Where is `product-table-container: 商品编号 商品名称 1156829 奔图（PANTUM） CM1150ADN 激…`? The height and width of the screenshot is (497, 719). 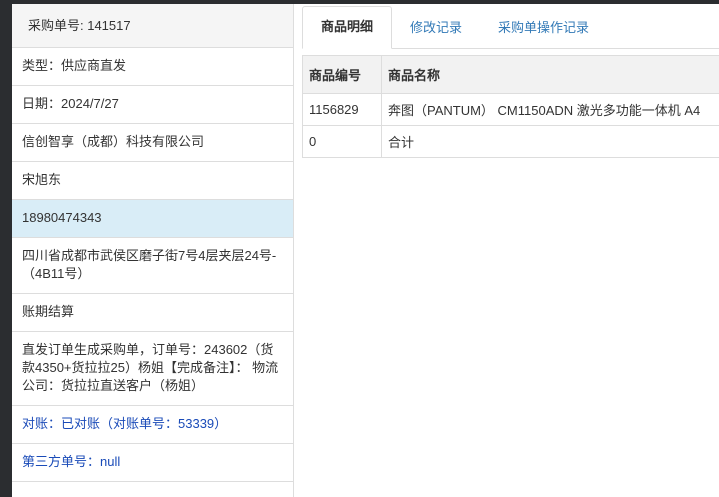
product-table-container: 商品编号 商品名称 1156829 奔图（PANTUM） CM1150ADN 激… is located at coordinates (510, 106).